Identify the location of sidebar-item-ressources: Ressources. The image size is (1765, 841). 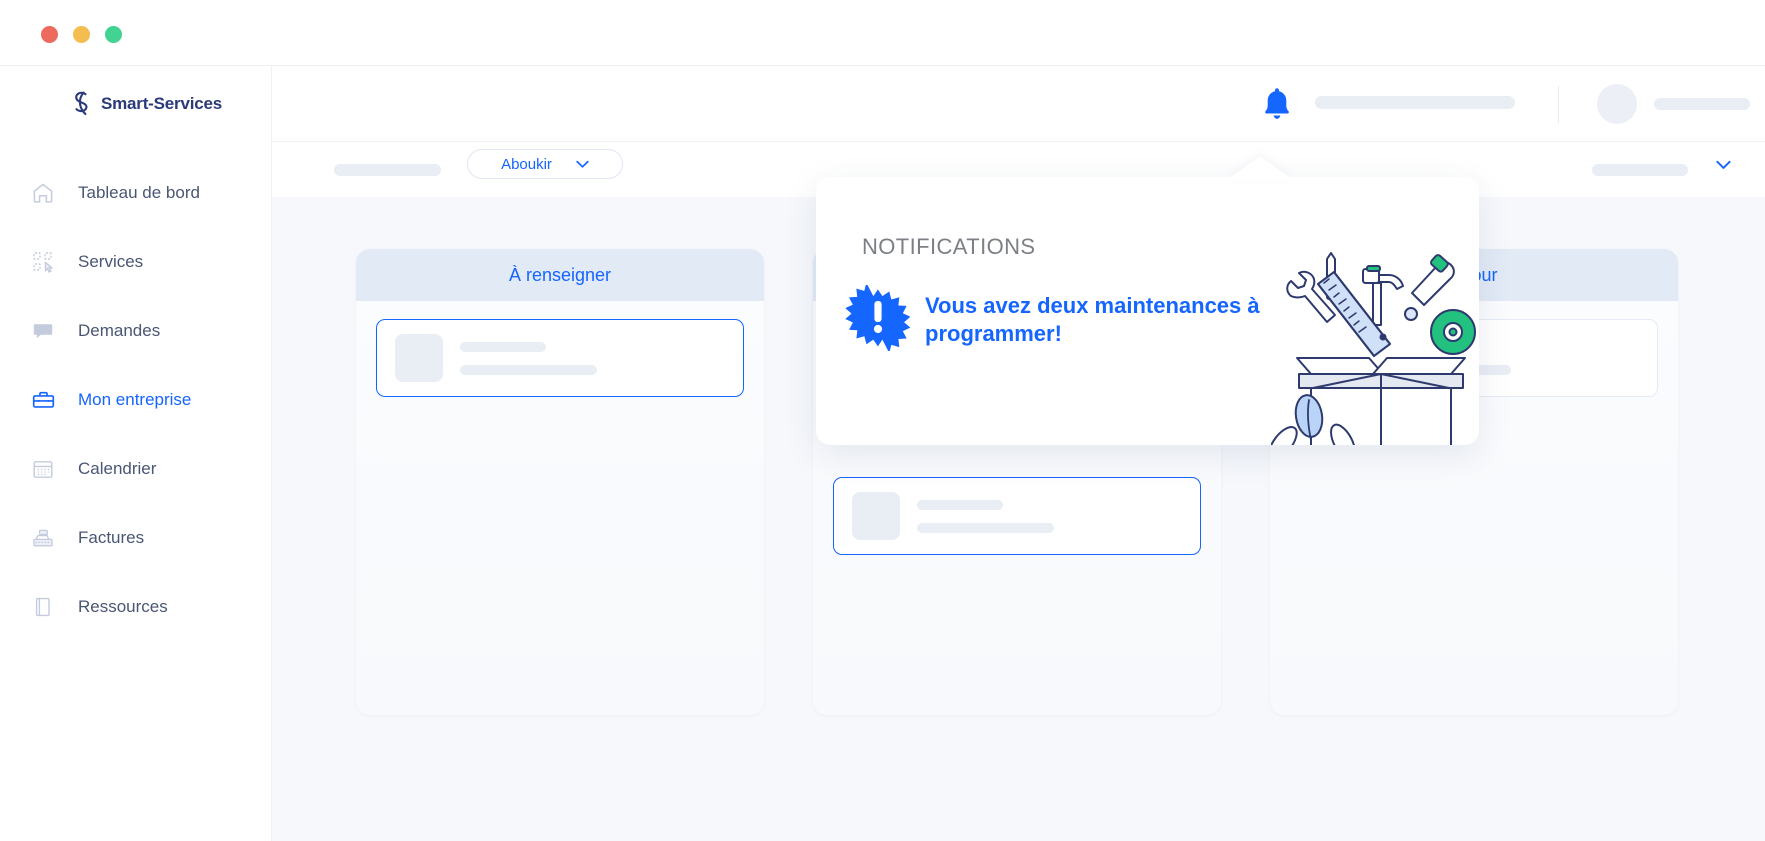
(136, 607).